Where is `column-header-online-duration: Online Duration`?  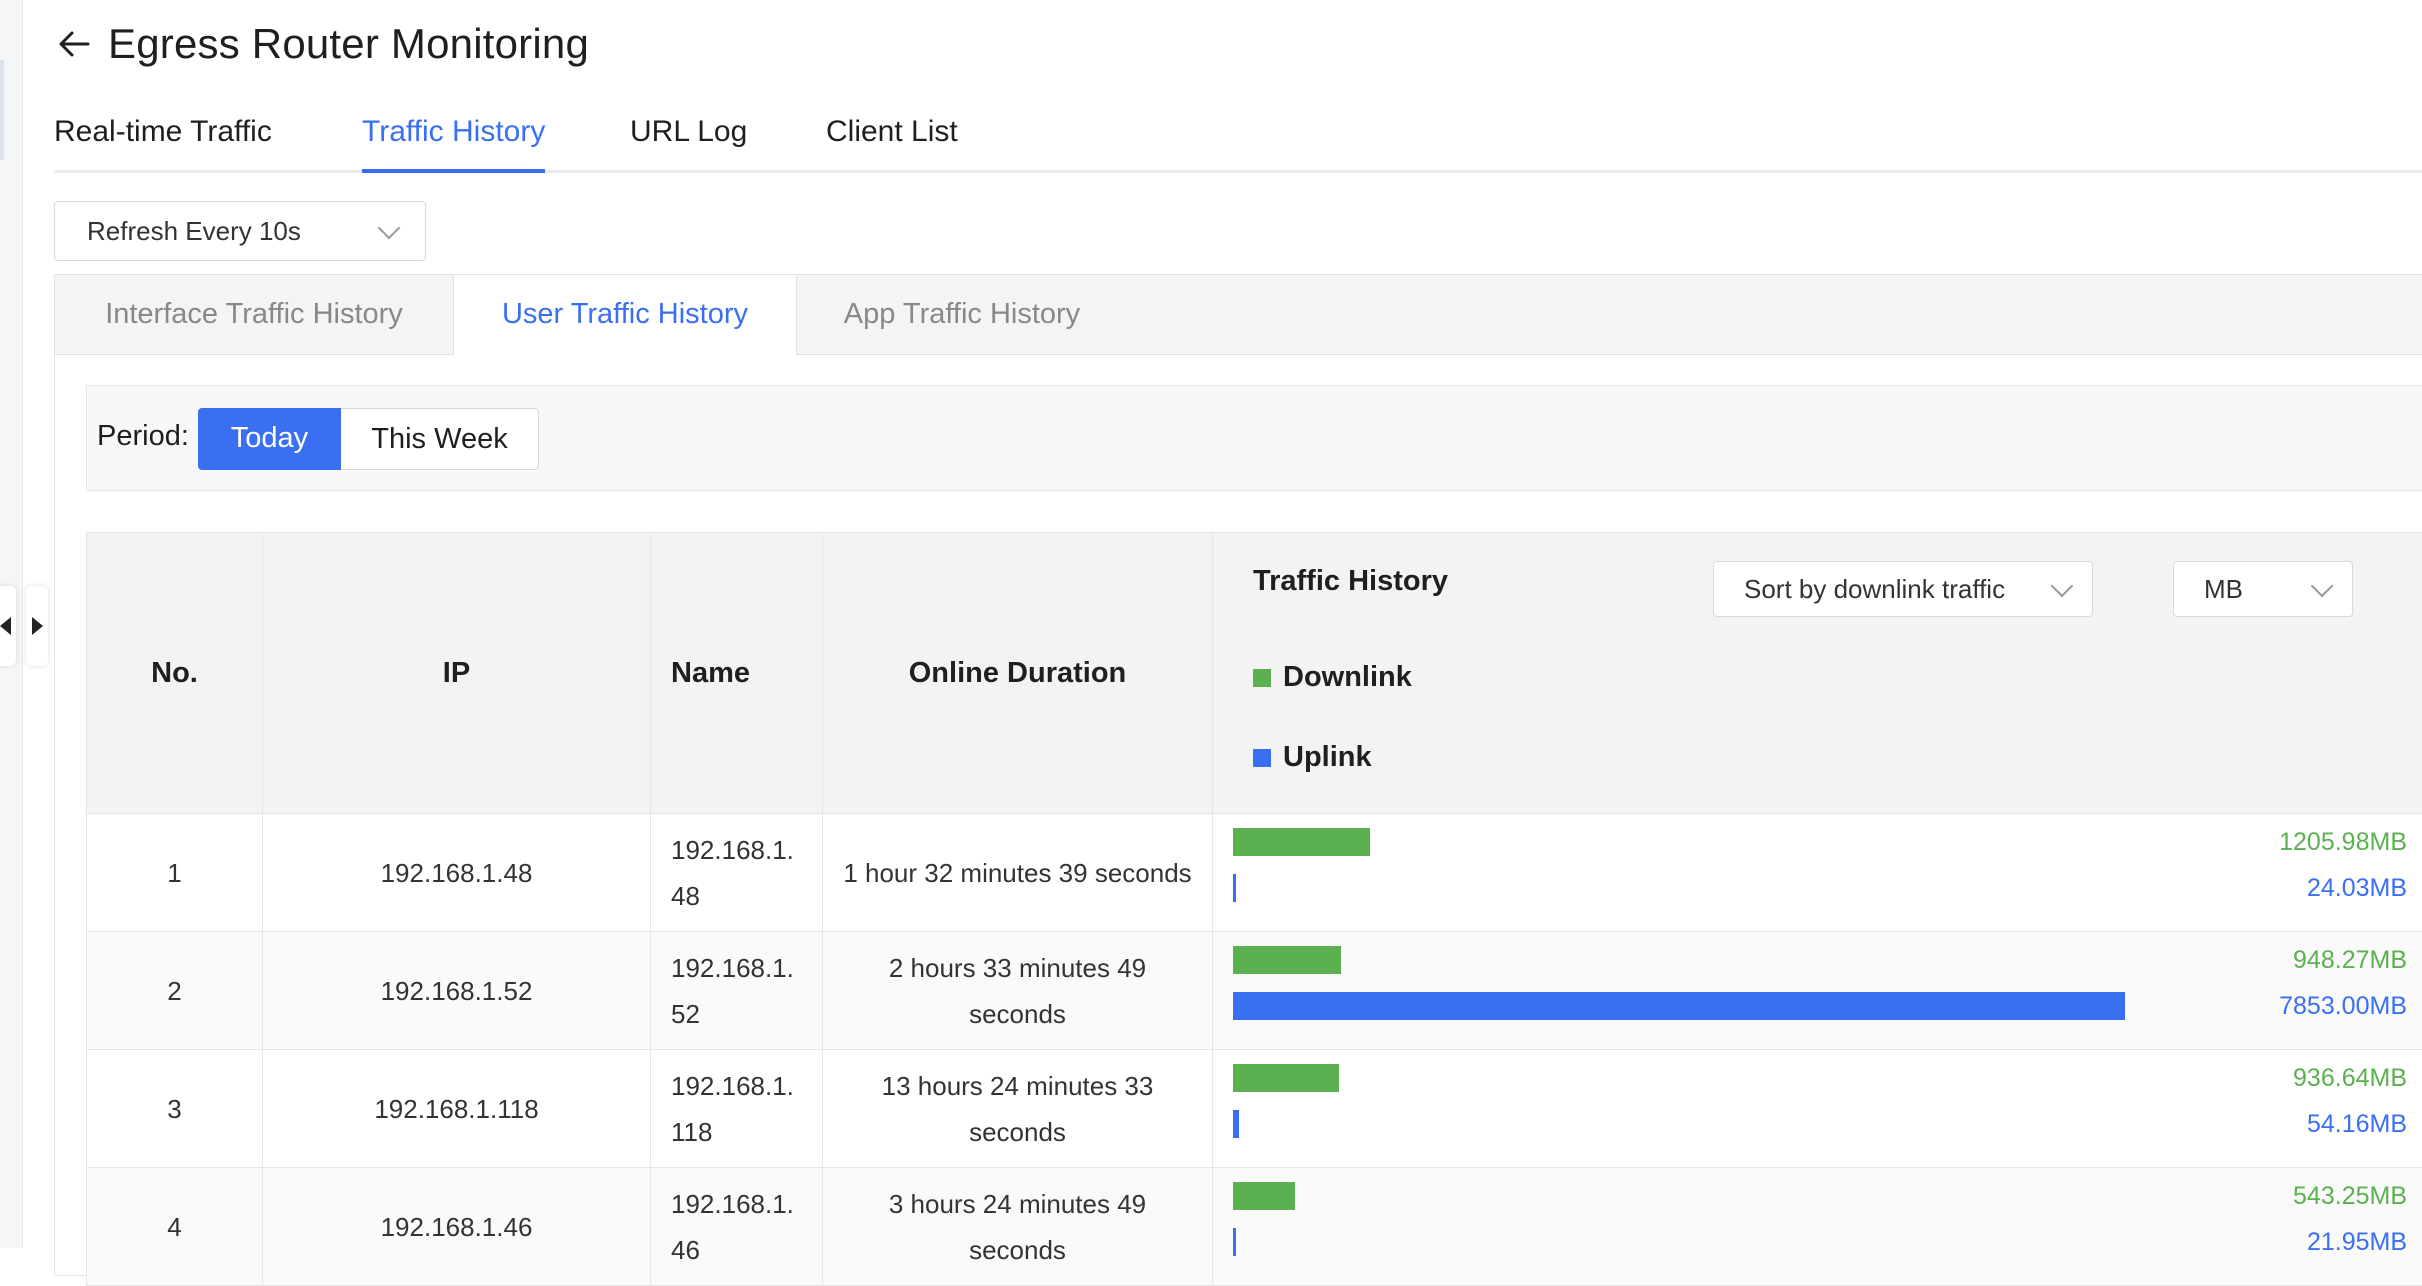 column-header-online-duration: Online Duration is located at coordinates (1018, 673).